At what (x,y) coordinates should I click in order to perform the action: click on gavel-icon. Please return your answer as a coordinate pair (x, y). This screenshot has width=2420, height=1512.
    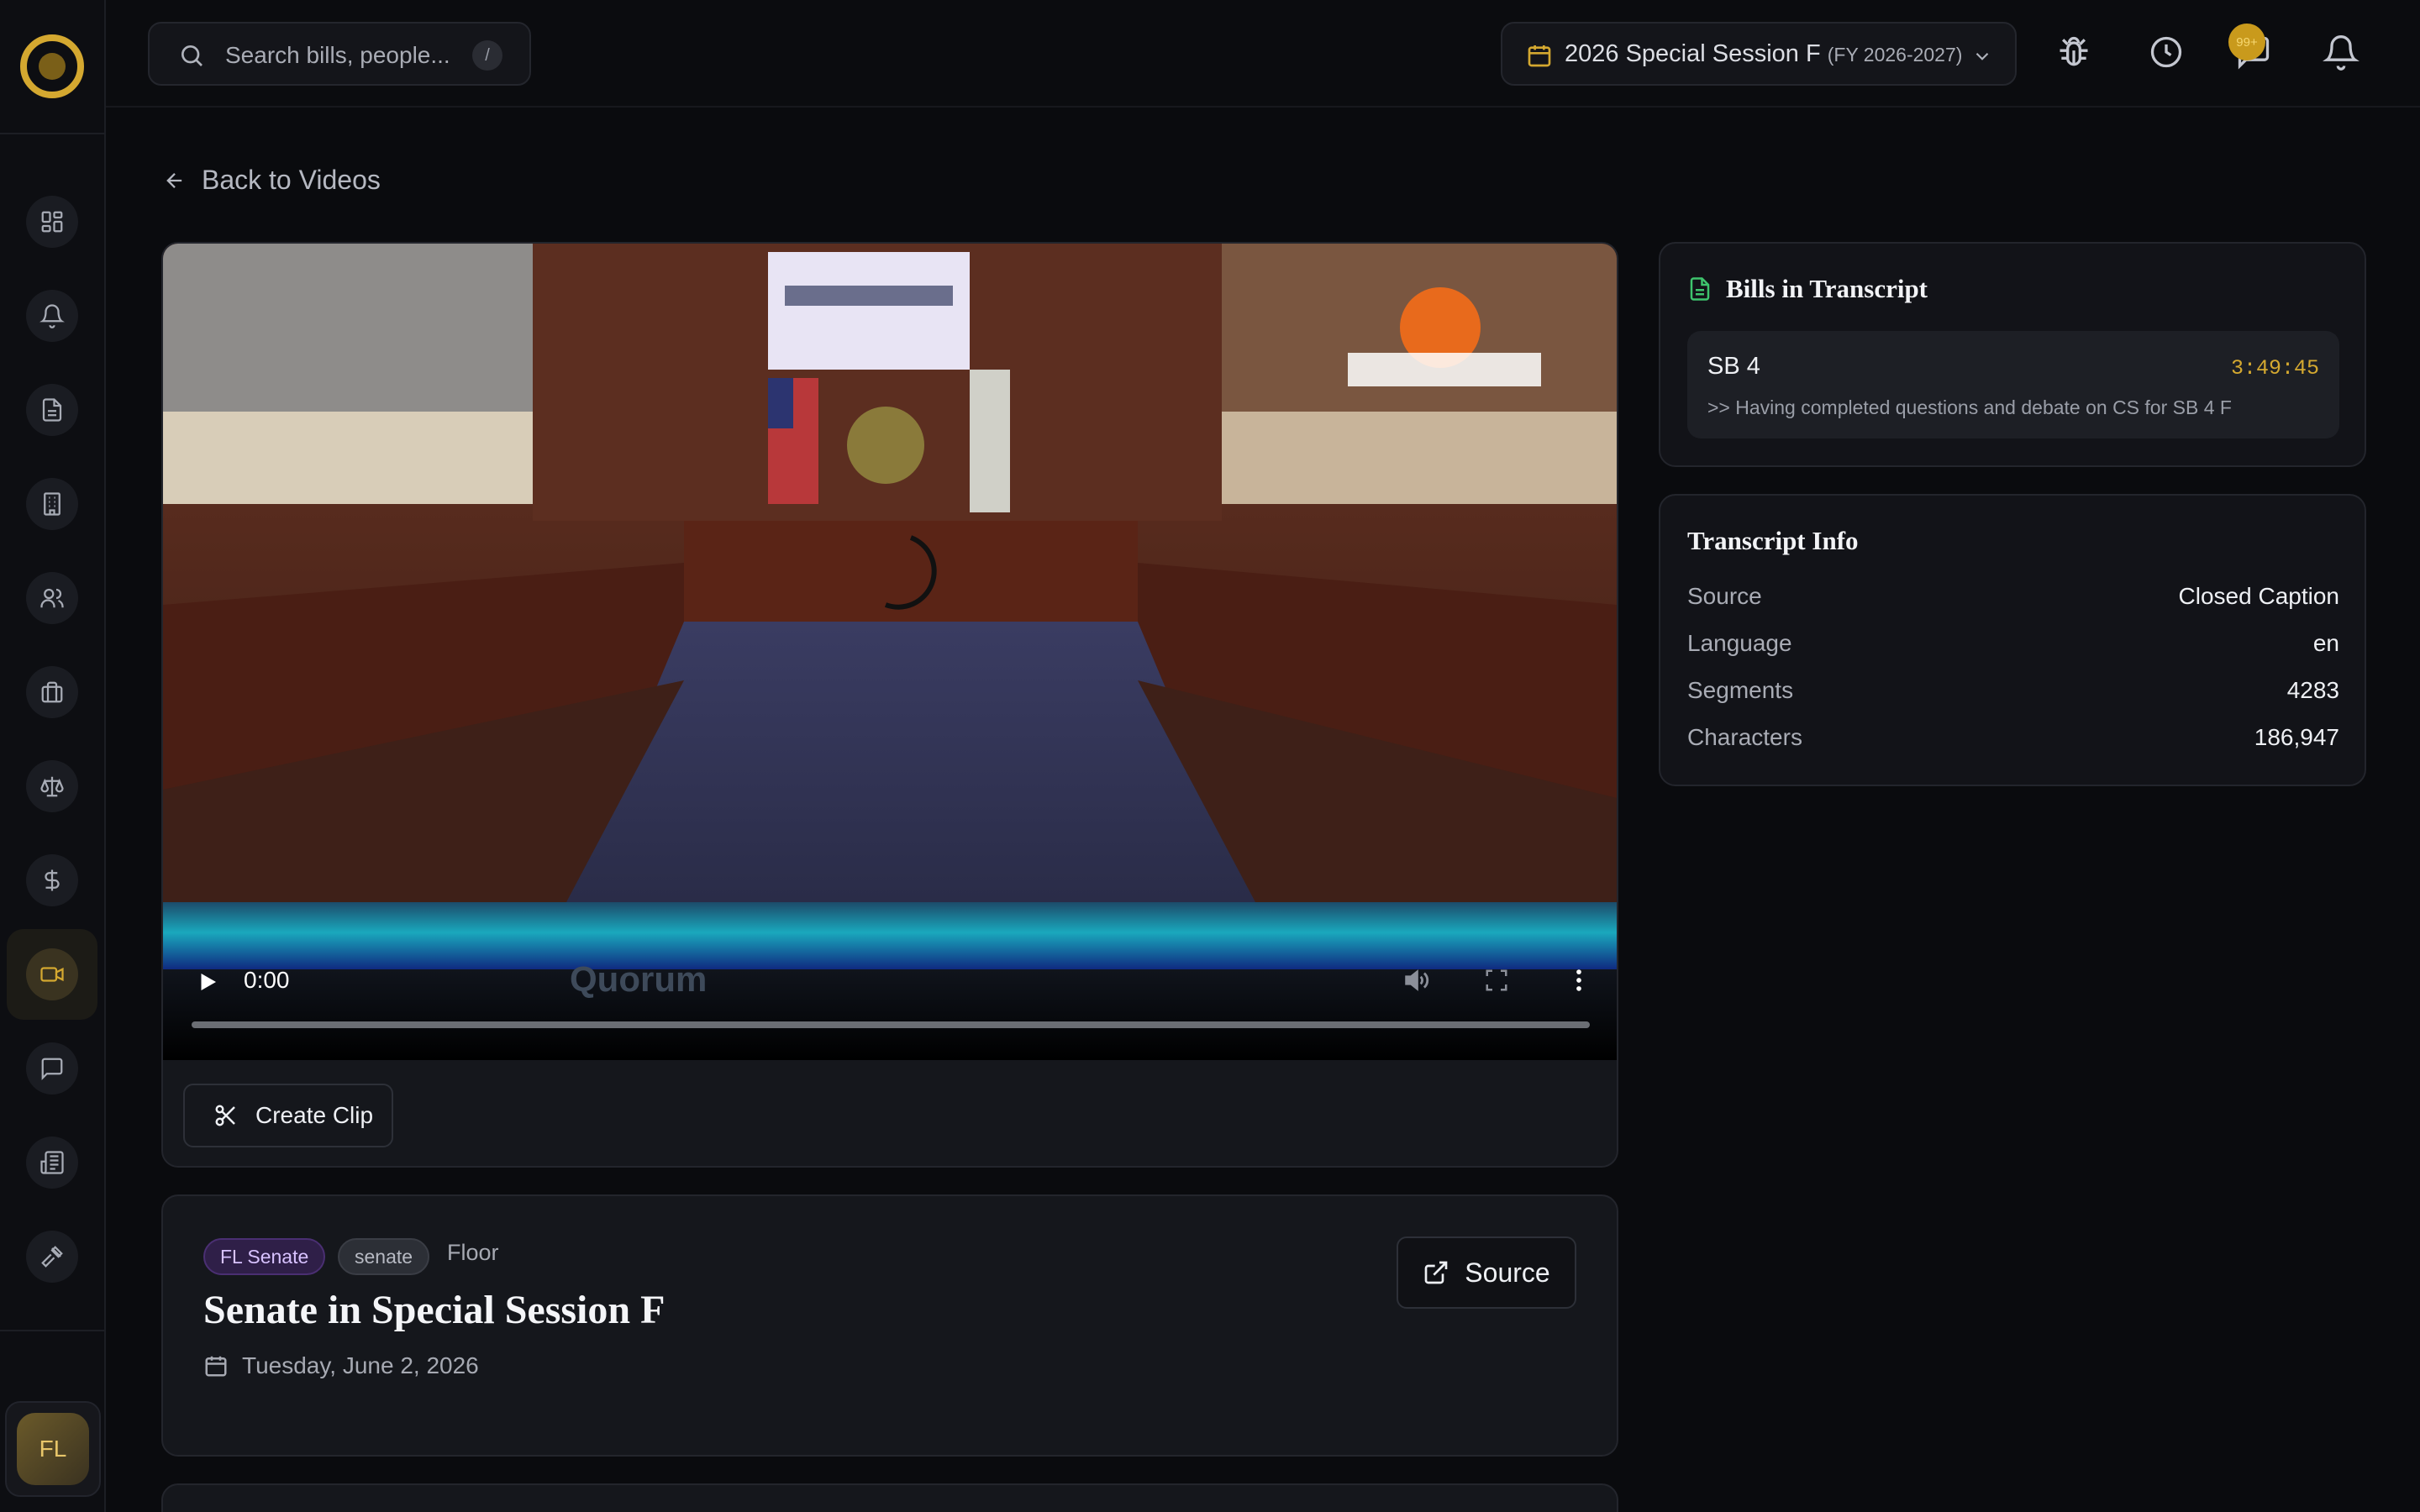
    Looking at the image, I should click on (52, 1257).